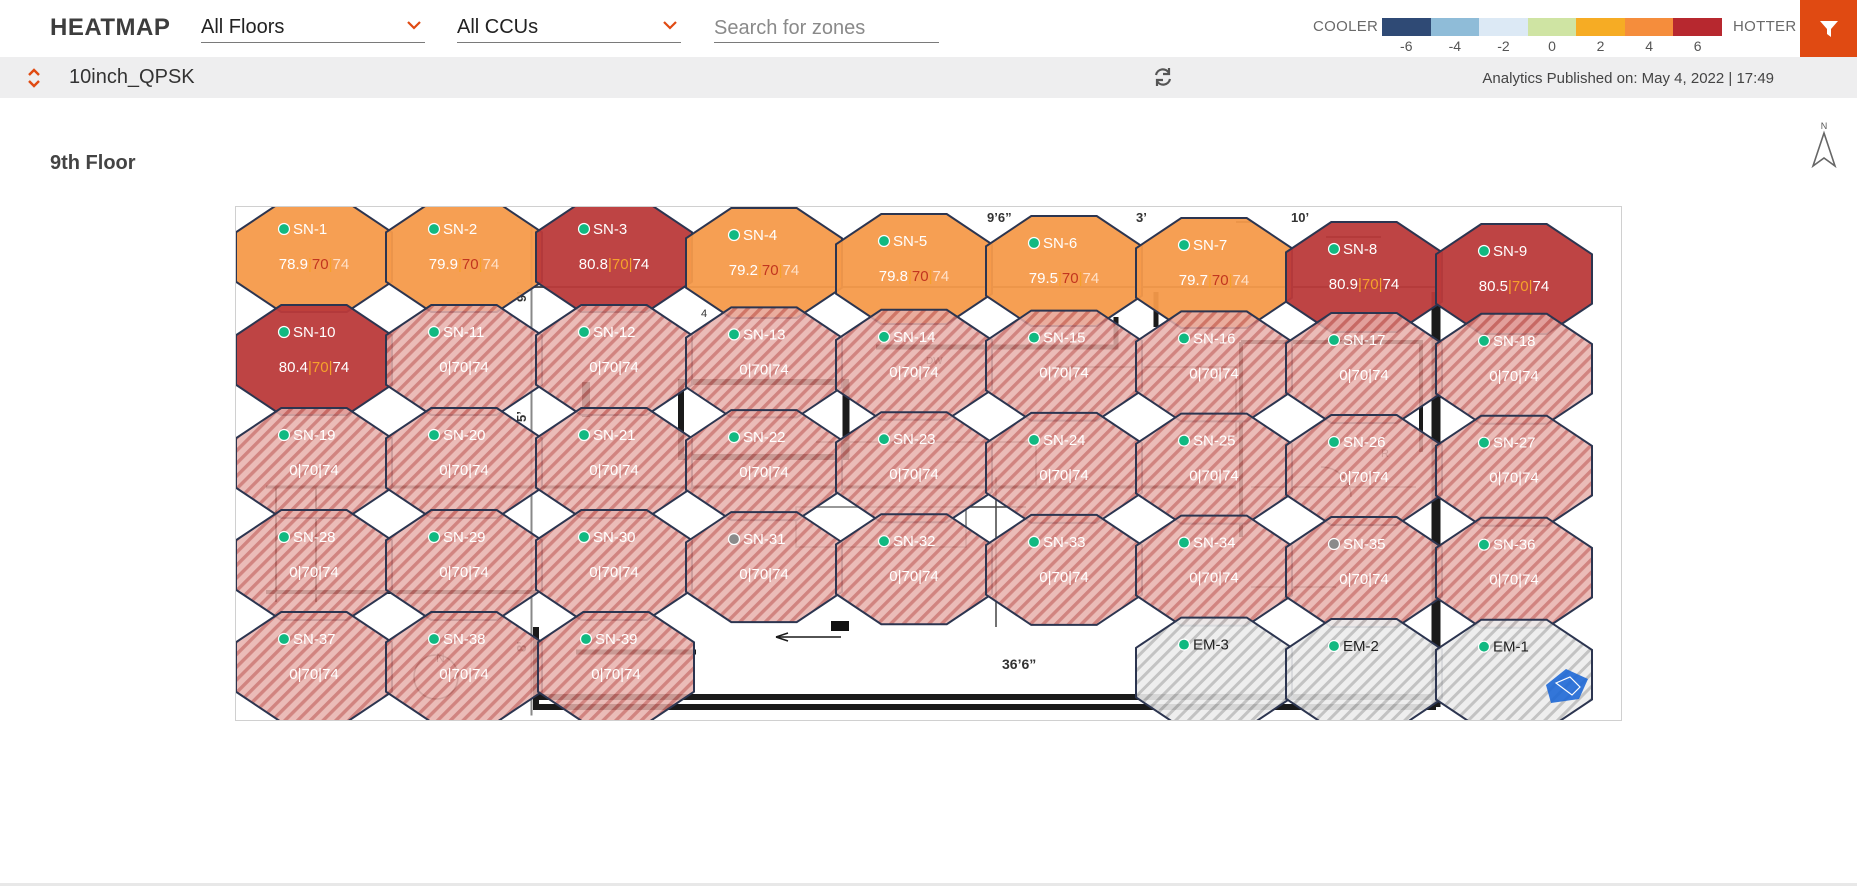  Describe the element at coordinates (1064, 440) in the screenshot. I see `zone-name: SN-24` at that location.